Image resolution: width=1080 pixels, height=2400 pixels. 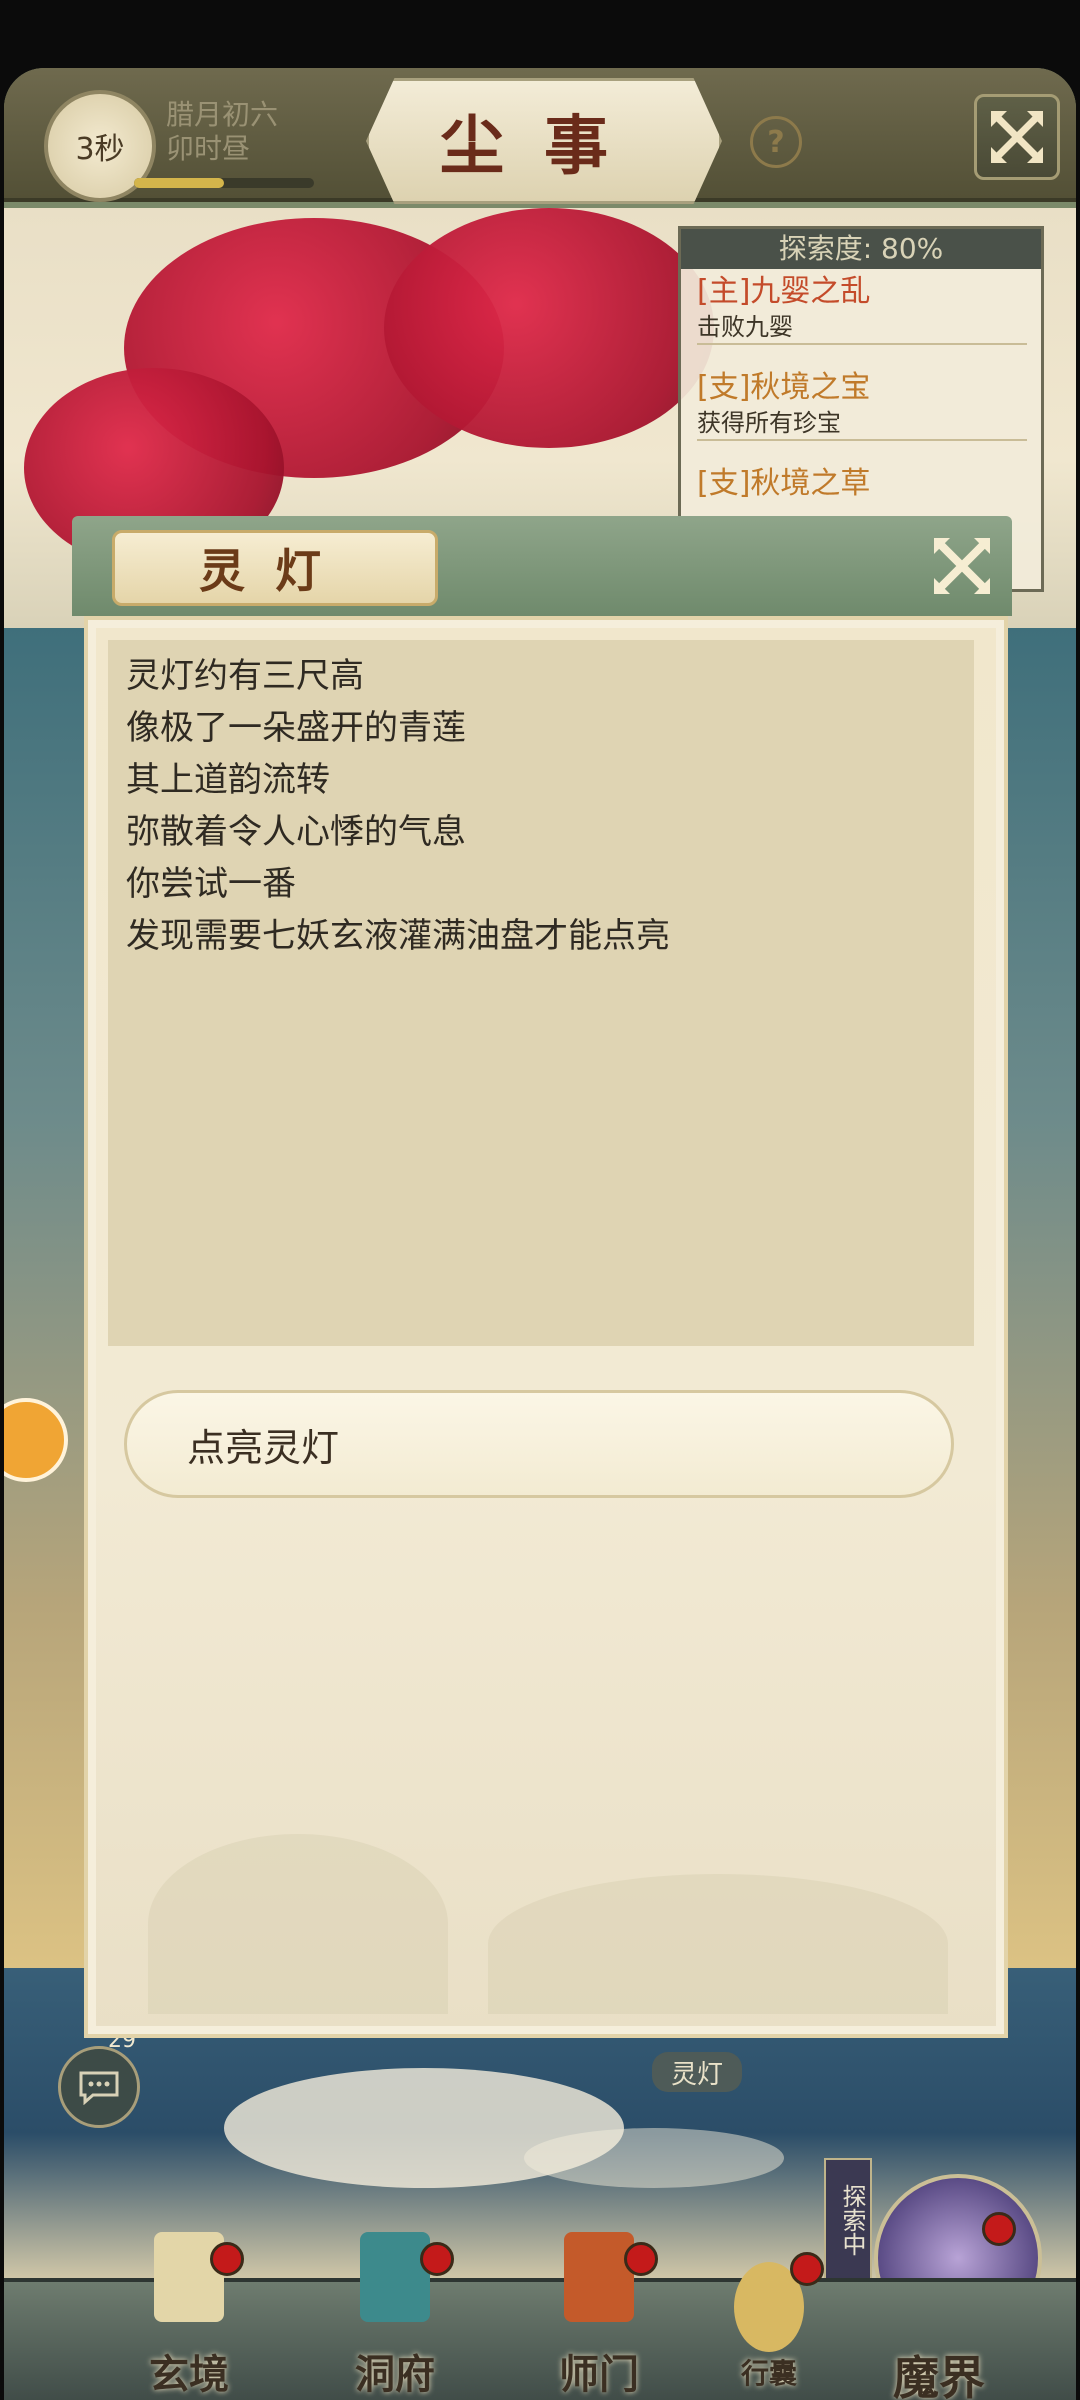 What do you see at coordinates (769, 423) in the screenshot?
I see `quest-desc: 获得所有珍宝` at bounding box center [769, 423].